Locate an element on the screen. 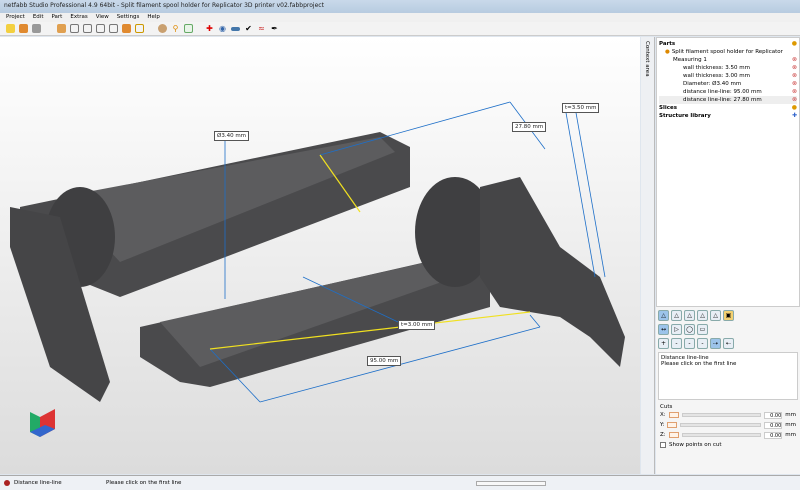 This screenshot has height=490, width=800. cut-y-checkbox is located at coordinates (672, 425).